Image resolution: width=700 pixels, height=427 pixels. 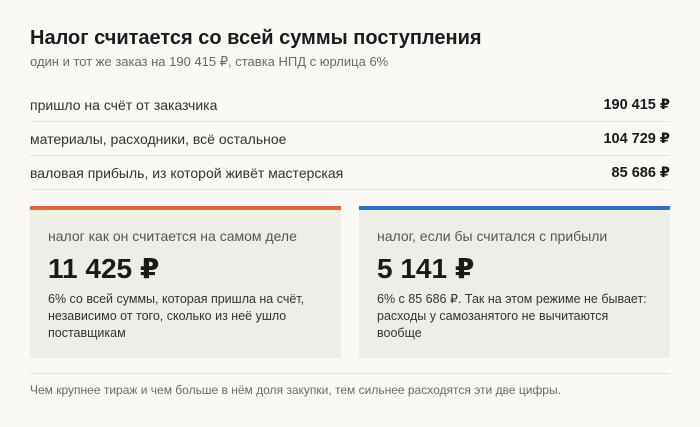 What do you see at coordinates (172, 236) in the screenshot?
I see `card-label: налог как он считается на самом деле` at bounding box center [172, 236].